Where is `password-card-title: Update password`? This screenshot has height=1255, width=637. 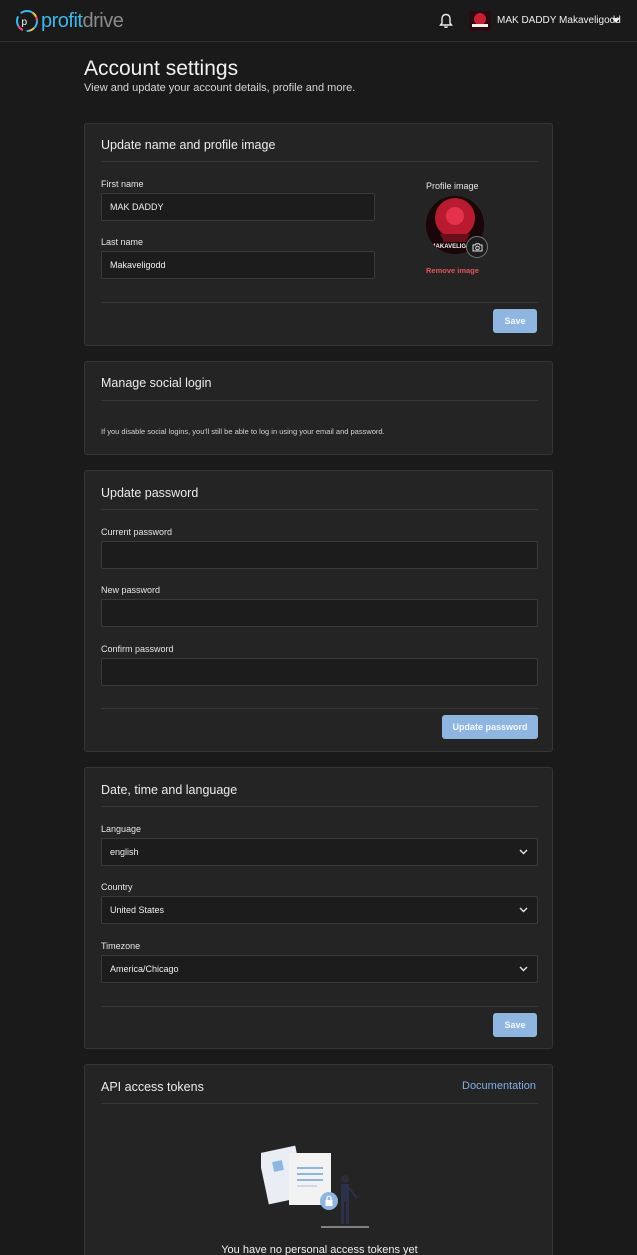 password-card-title: Update password is located at coordinates (150, 493).